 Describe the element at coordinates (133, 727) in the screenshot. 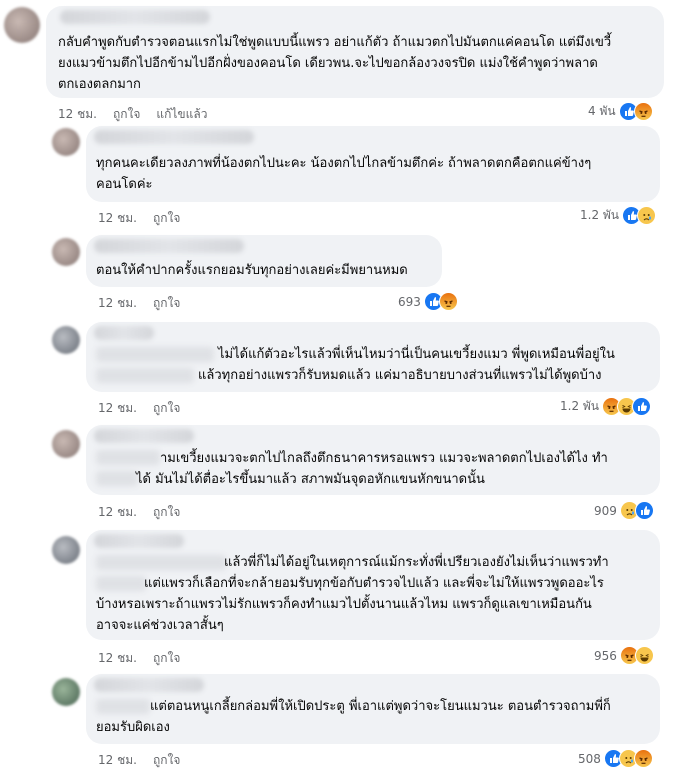

I see `comment-text-line: ยอมรับผิดเอง` at that location.